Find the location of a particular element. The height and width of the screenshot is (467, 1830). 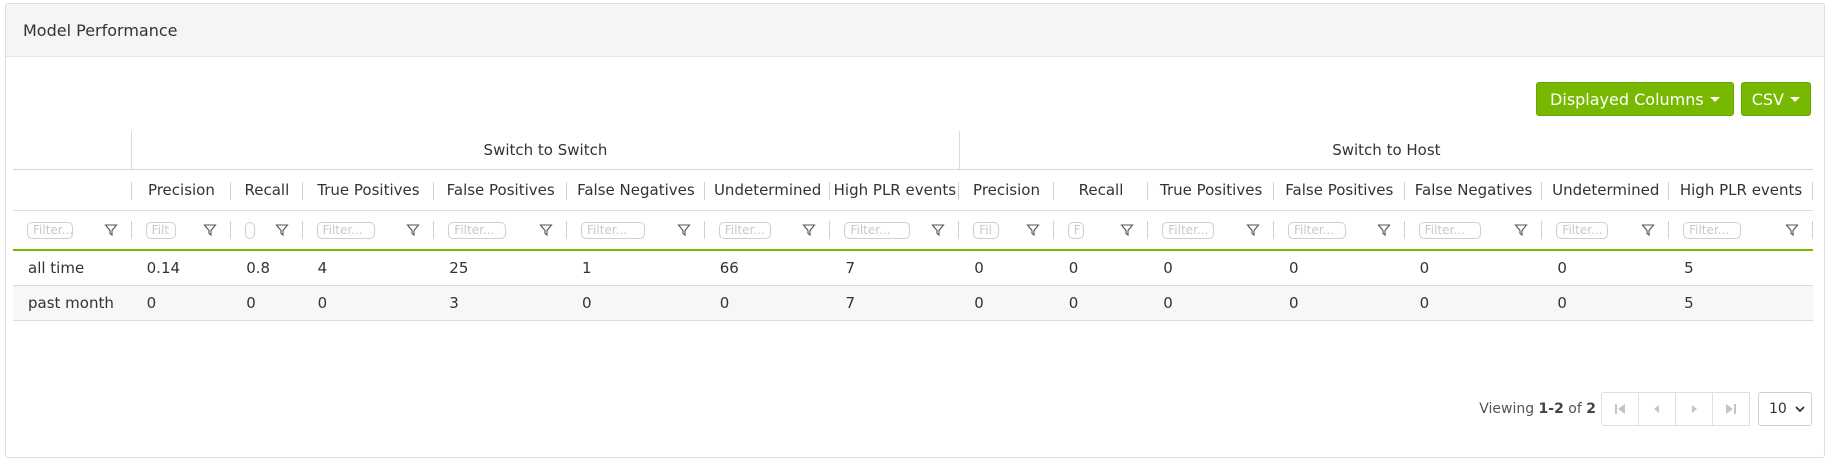

filter-input: Fil is located at coordinates (986, 230).